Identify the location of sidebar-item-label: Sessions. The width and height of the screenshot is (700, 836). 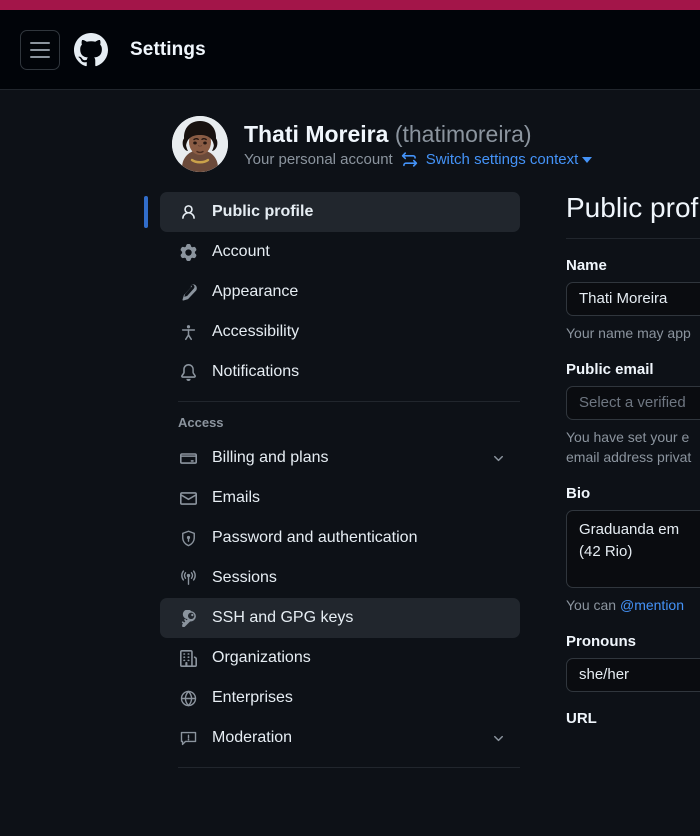
(244, 577).